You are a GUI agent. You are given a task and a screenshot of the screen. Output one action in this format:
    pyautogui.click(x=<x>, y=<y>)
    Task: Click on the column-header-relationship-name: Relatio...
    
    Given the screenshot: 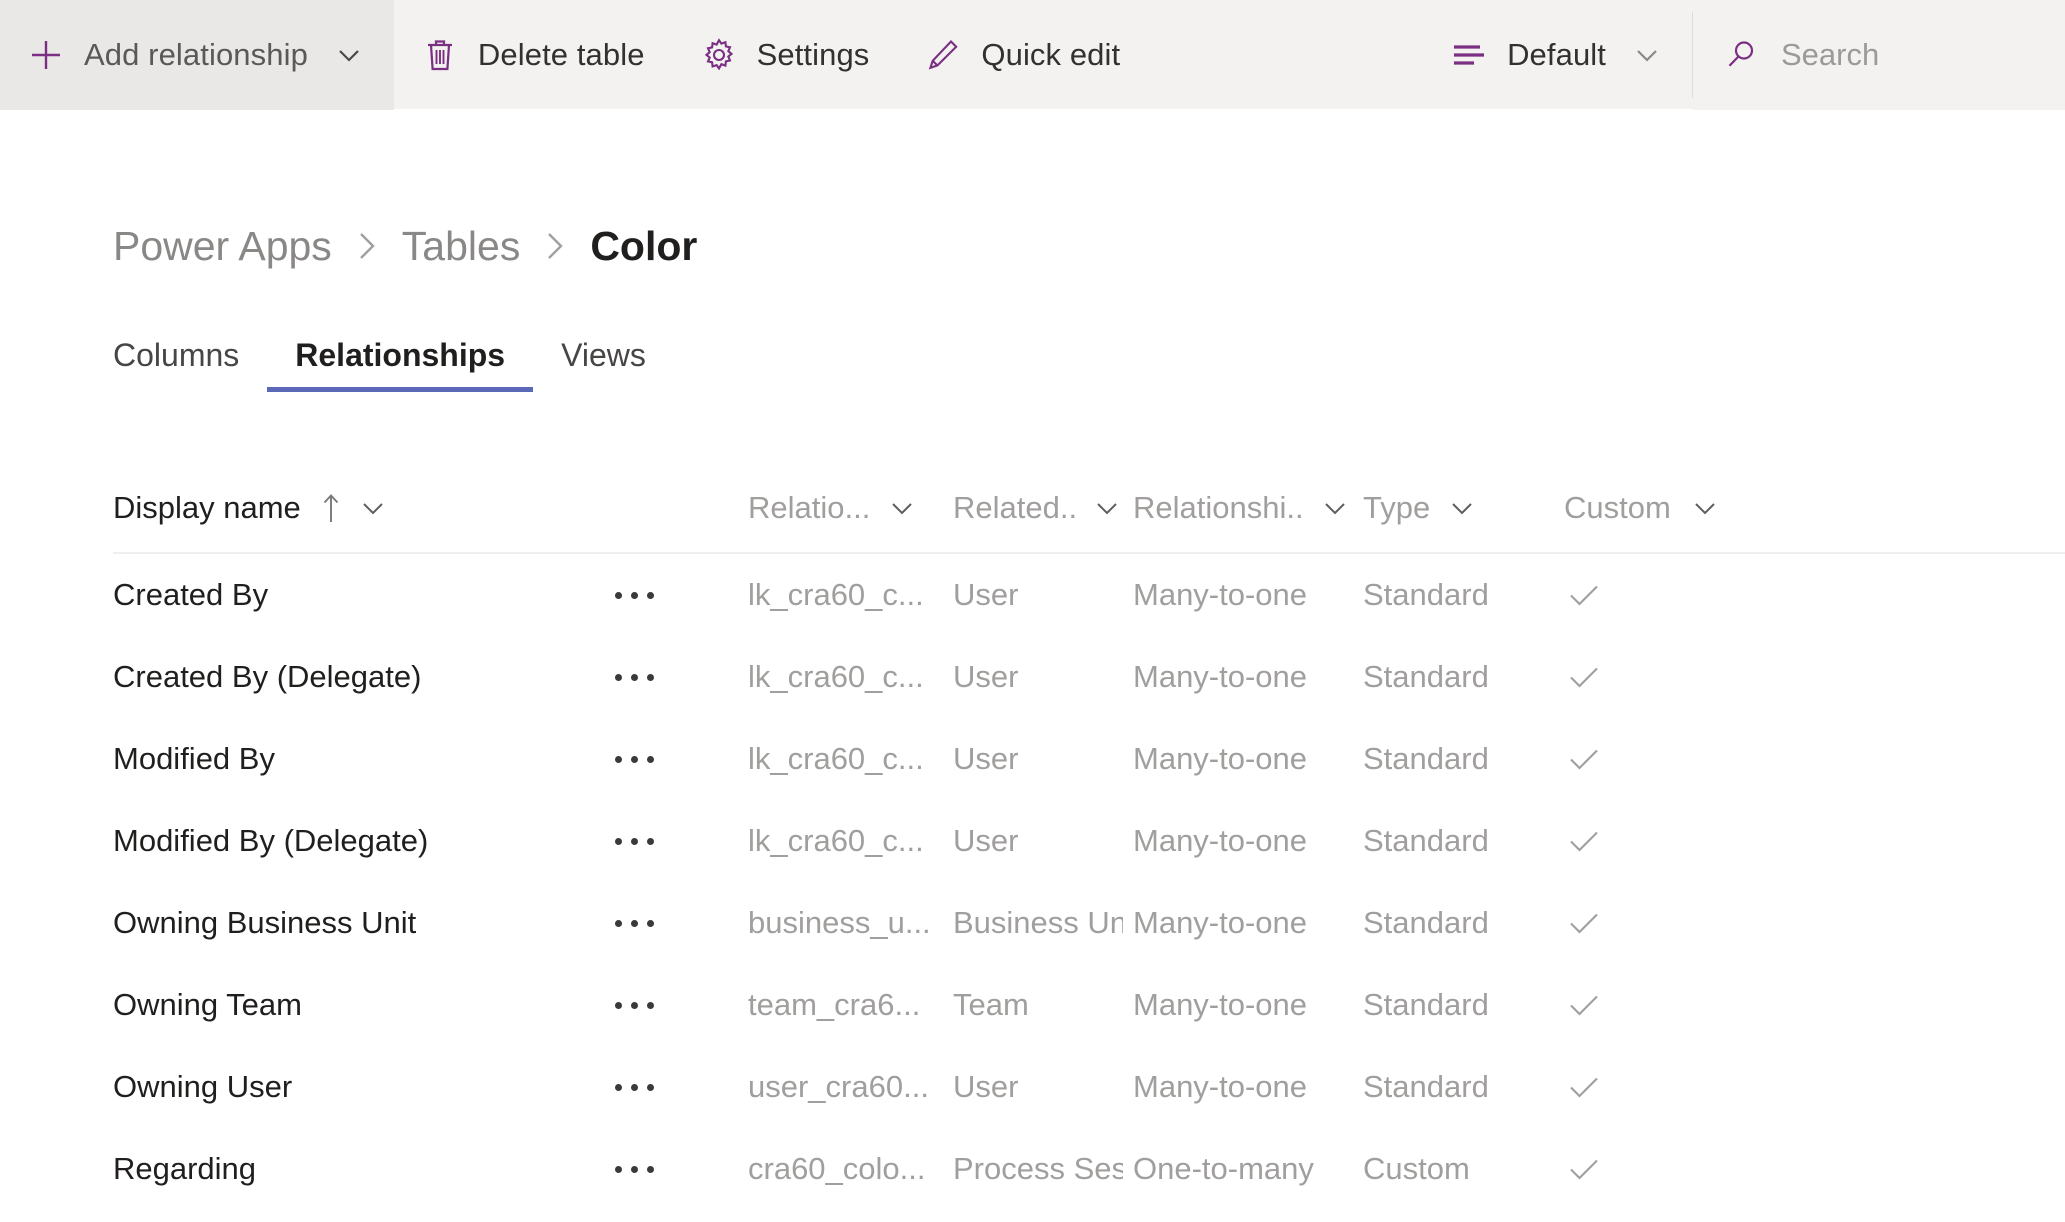 What is the action you would take?
    pyautogui.click(x=840, y=508)
    